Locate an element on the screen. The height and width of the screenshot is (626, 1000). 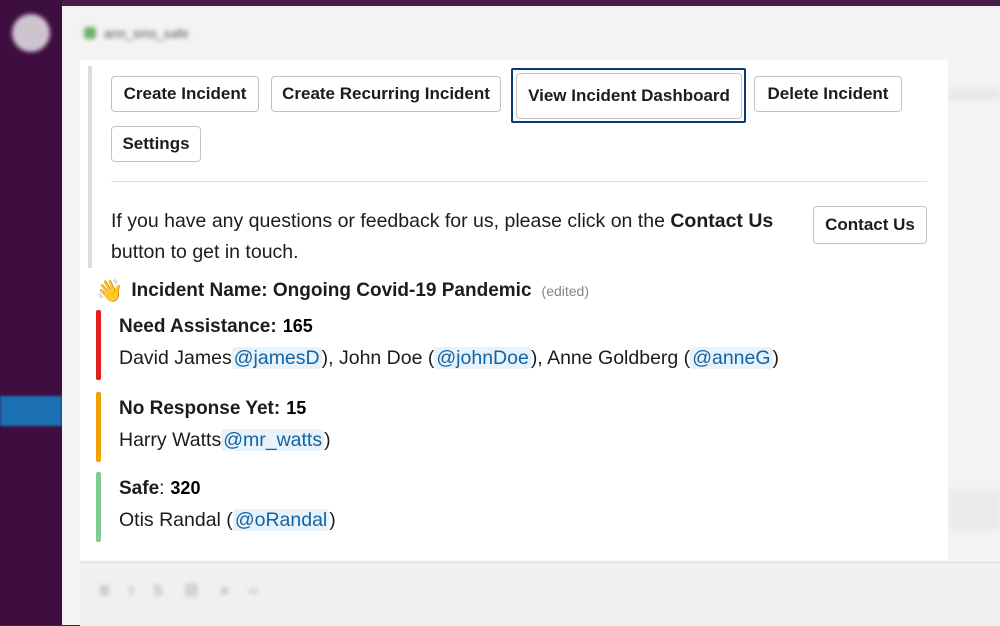
attachment-bar is located at coordinates (90, 167).